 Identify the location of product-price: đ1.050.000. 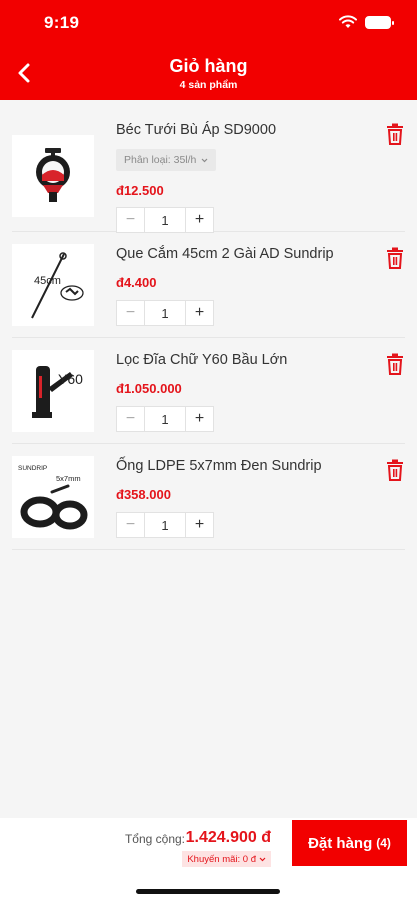
(149, 388).